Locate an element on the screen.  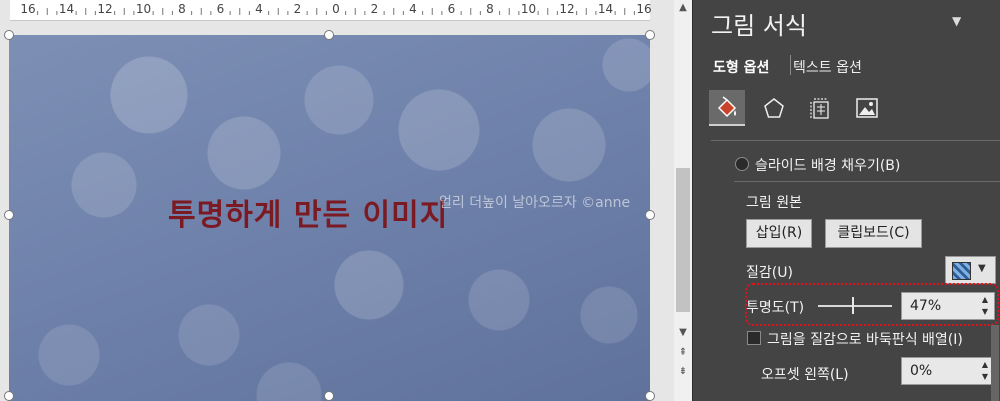
scroll-down-button: ▼ is located at coordinates (683, 333).